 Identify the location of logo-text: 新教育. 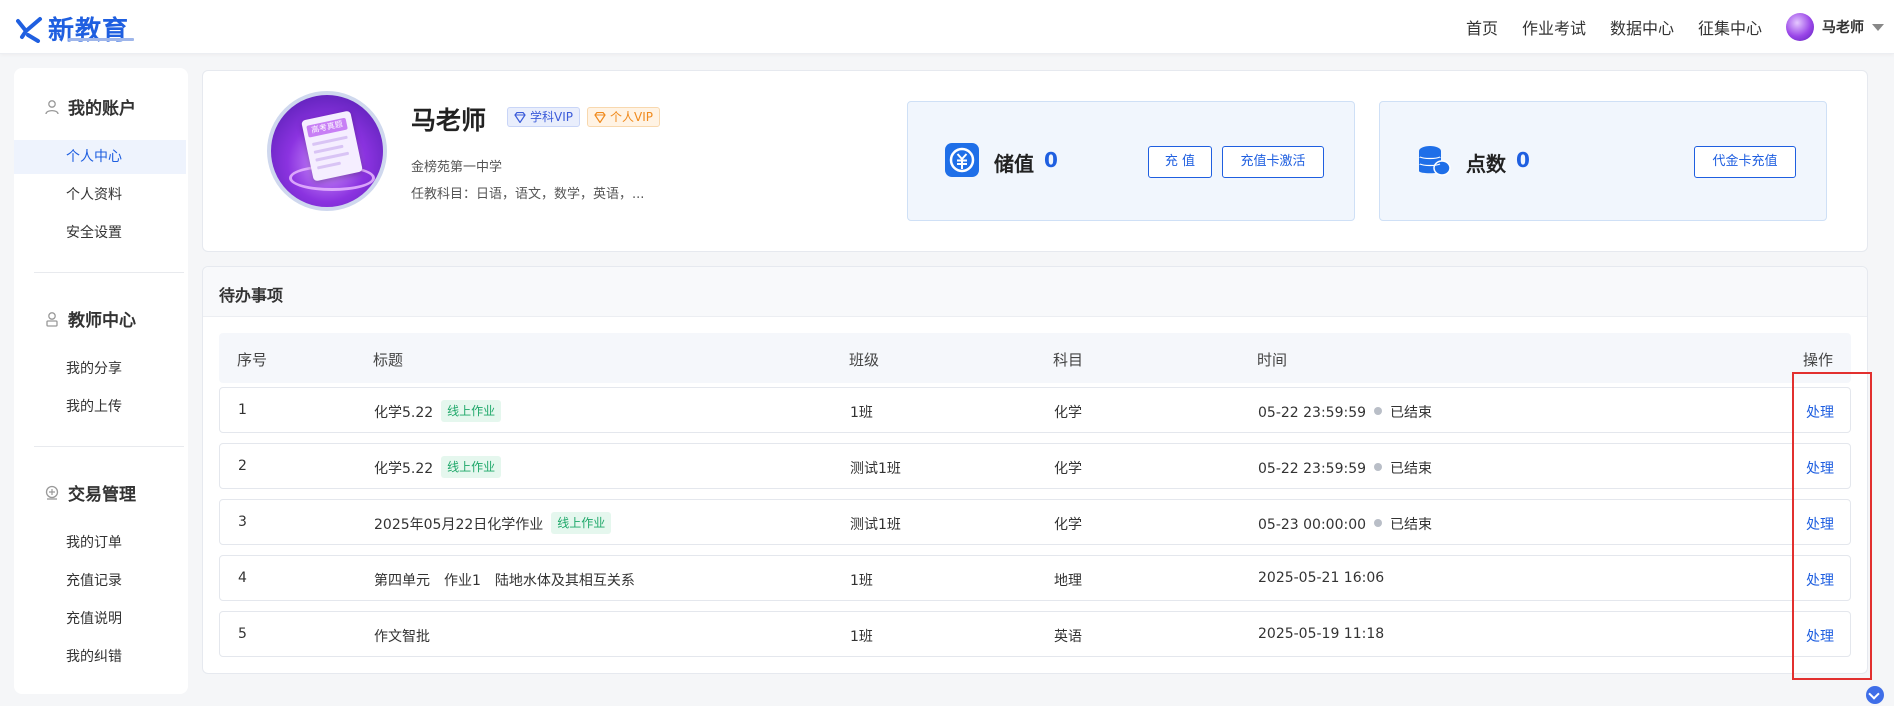
(89, 31).